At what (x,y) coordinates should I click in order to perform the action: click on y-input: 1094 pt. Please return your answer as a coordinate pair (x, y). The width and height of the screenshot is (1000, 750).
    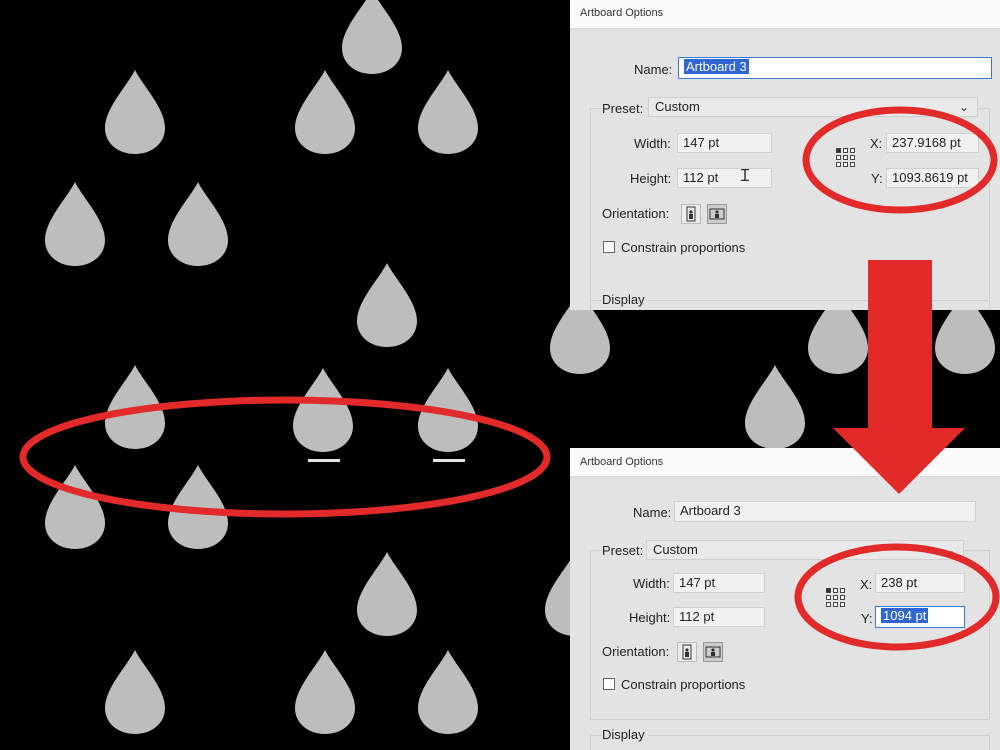
    Looking at the image, I should click on (920, 617).